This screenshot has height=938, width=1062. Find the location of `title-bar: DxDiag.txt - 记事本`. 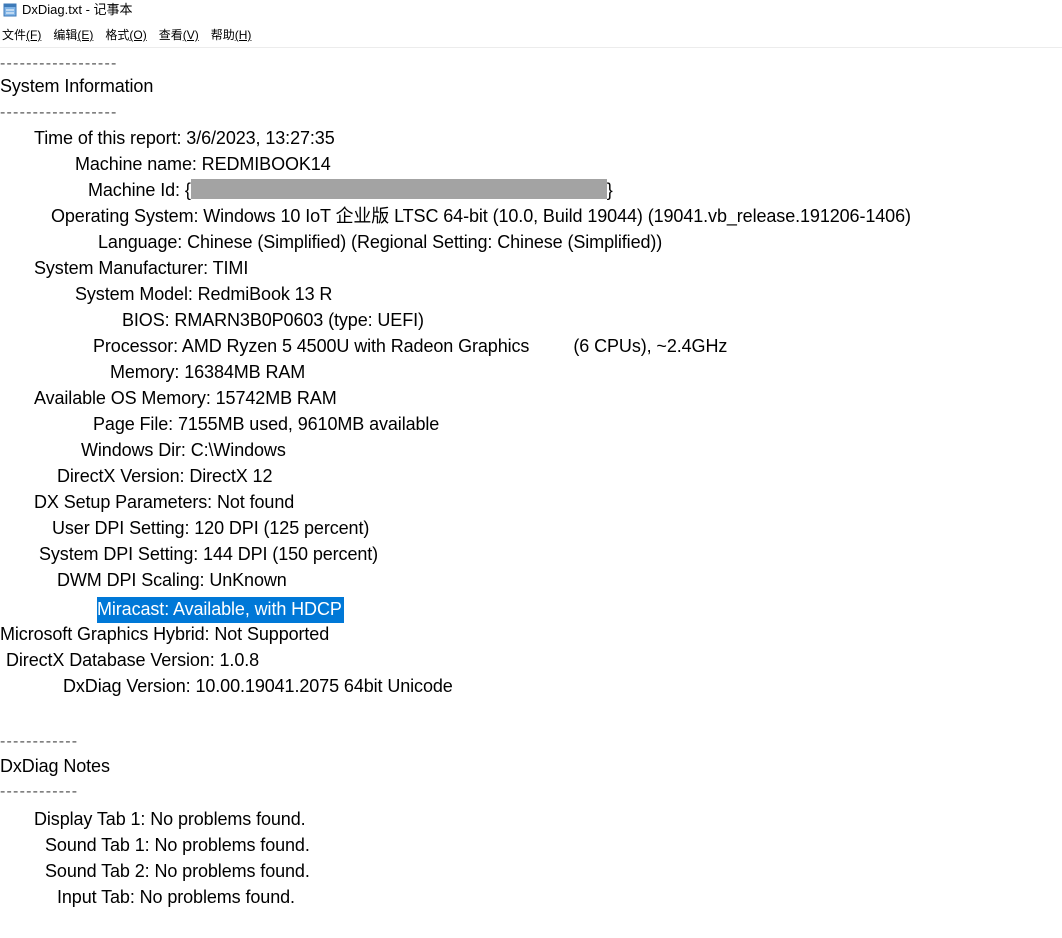

title-bar: DxDiag.txt - 记事本 is located at coordinates (531, 11).